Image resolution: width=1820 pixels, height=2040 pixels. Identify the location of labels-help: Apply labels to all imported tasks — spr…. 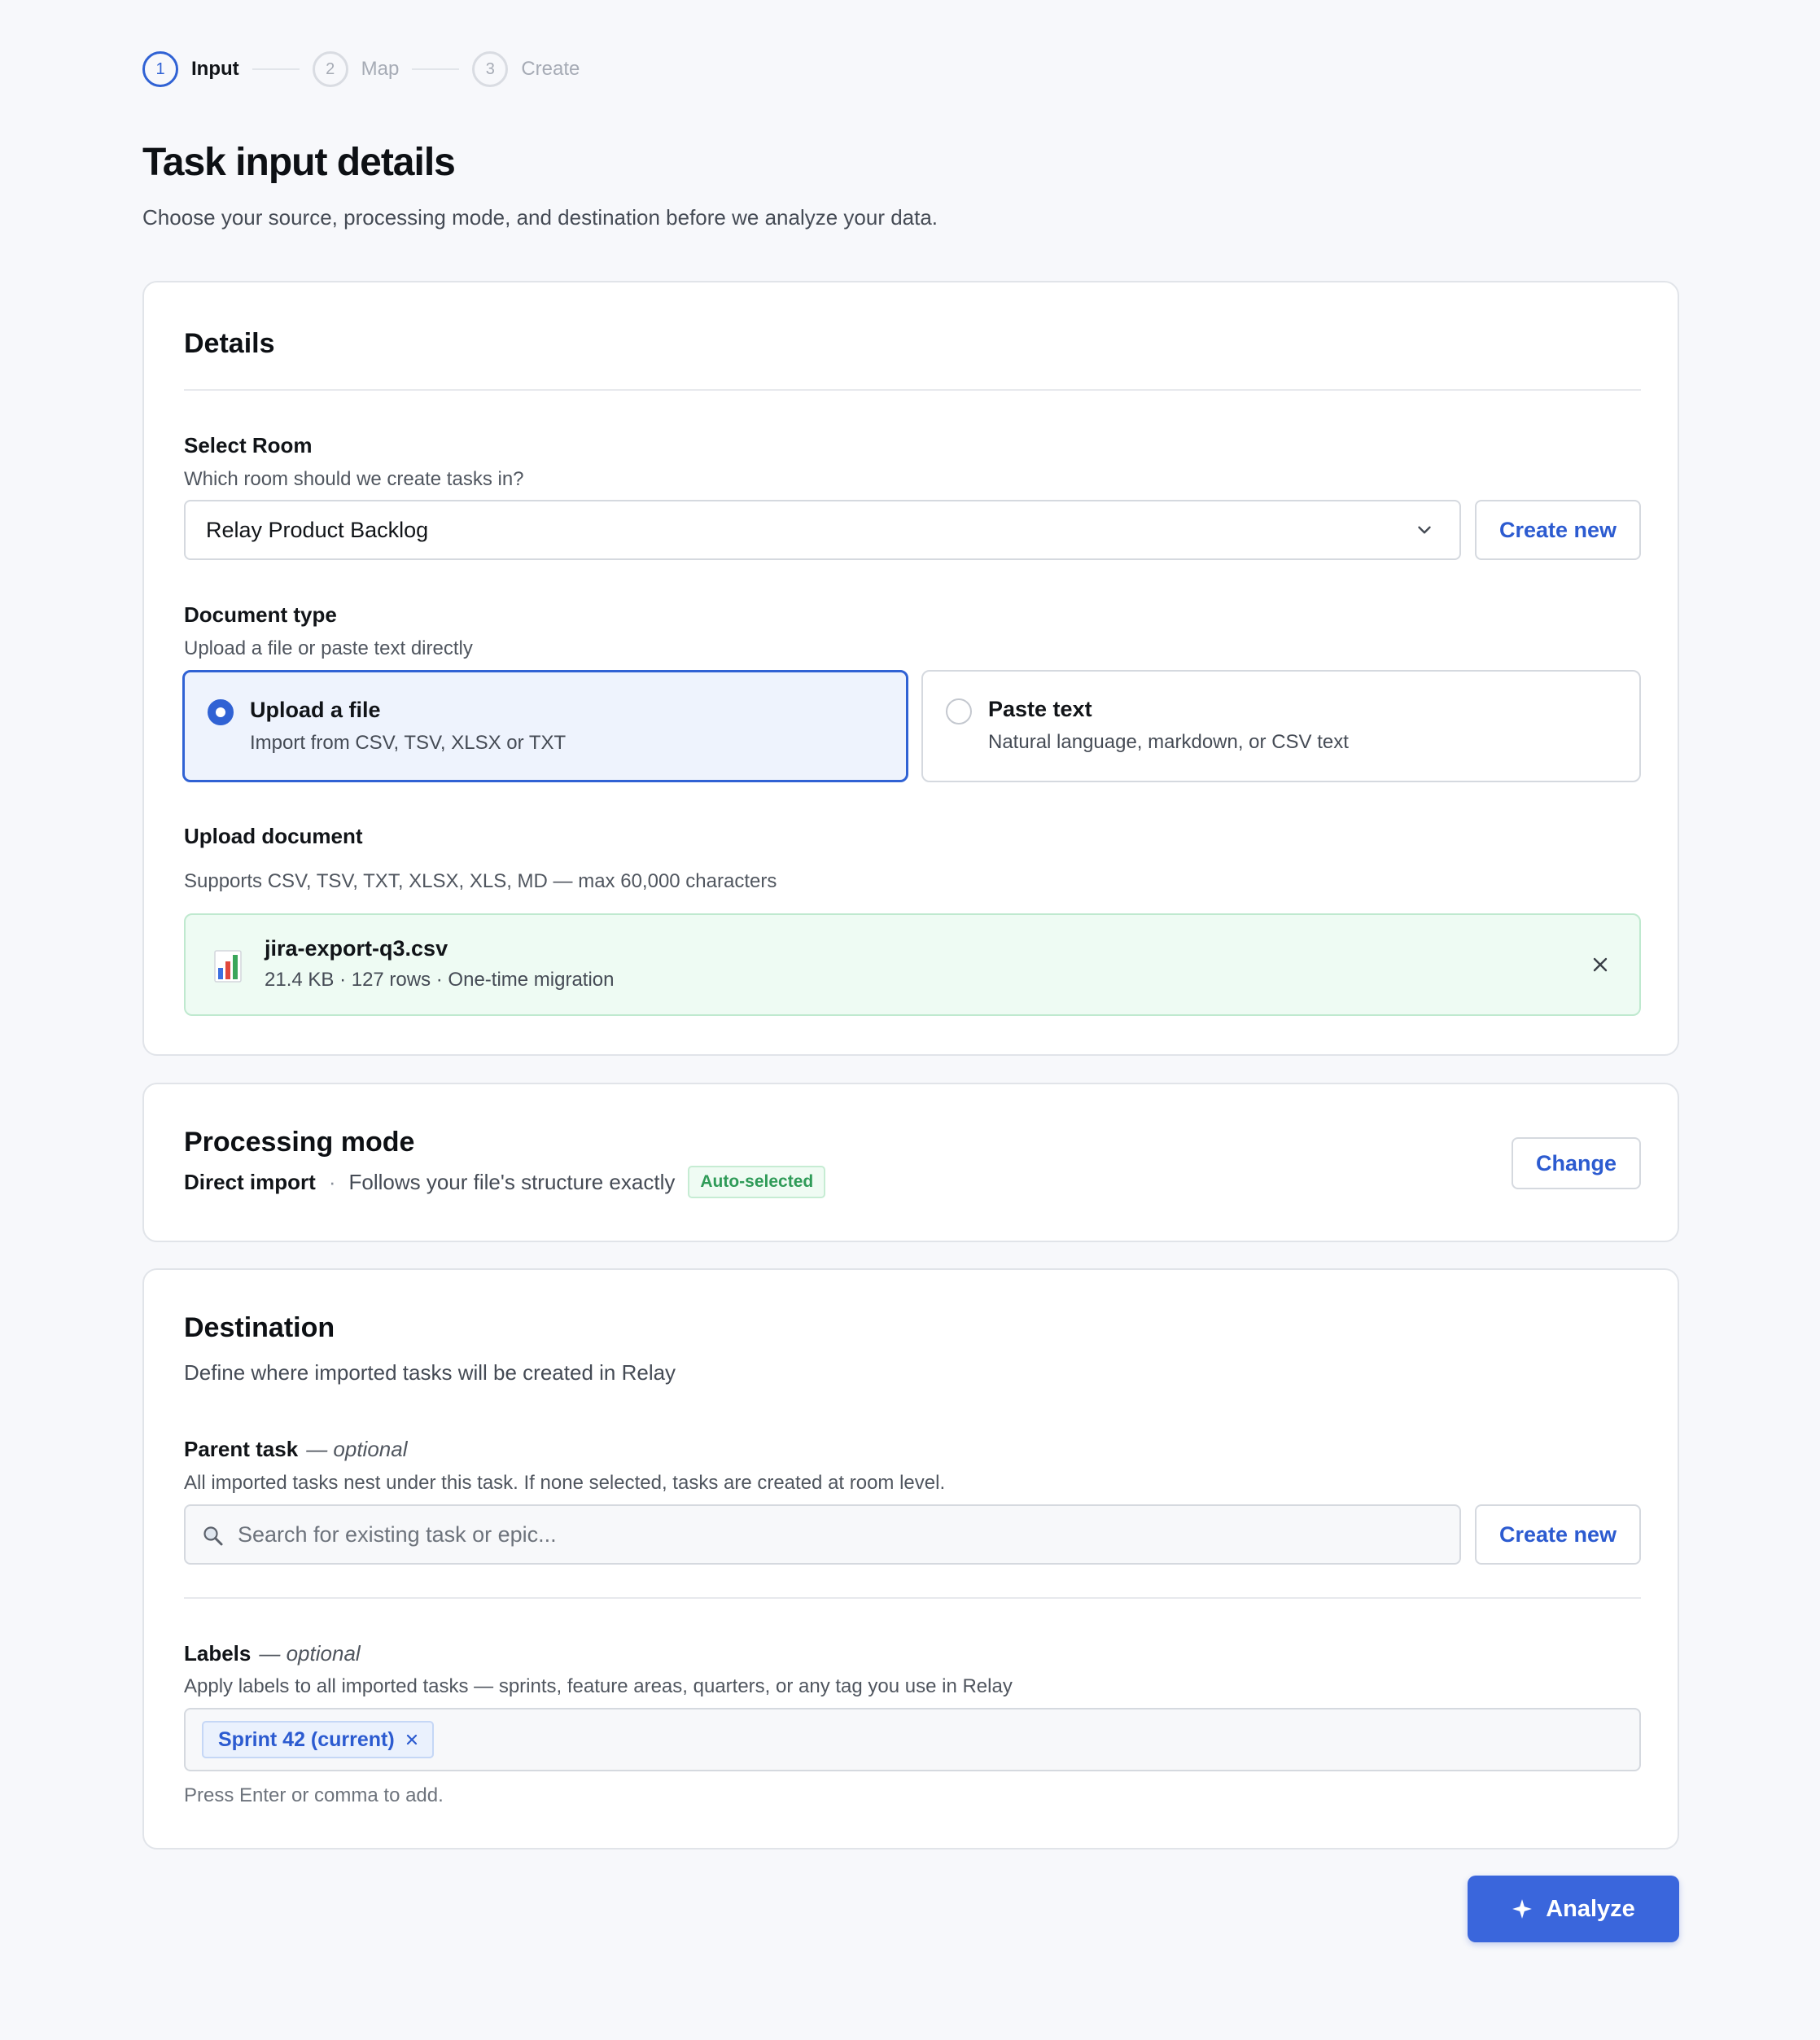
(599, 1686).